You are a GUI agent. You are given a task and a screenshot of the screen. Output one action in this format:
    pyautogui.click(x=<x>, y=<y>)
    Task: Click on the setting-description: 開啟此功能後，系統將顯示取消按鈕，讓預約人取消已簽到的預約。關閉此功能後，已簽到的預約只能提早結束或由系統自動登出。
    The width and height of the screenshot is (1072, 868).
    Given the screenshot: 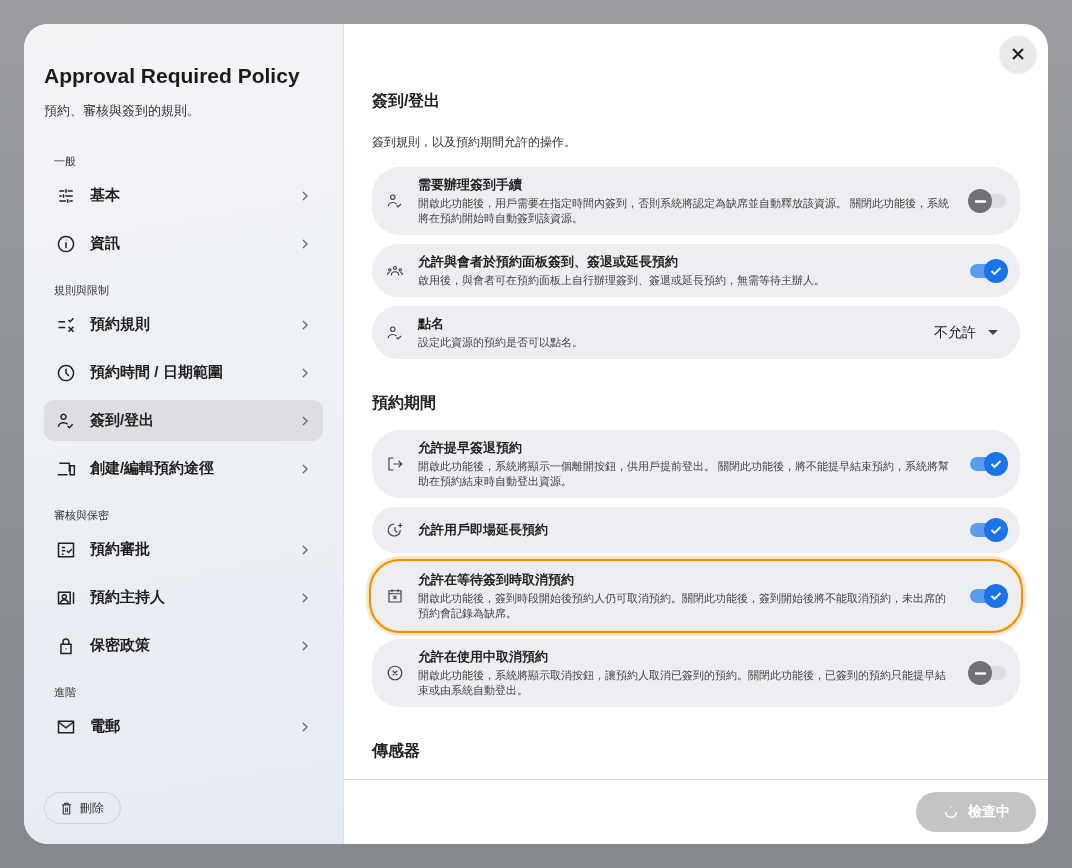 What is the action you would take?
    pyautogui.click(x=682, y=683)
    